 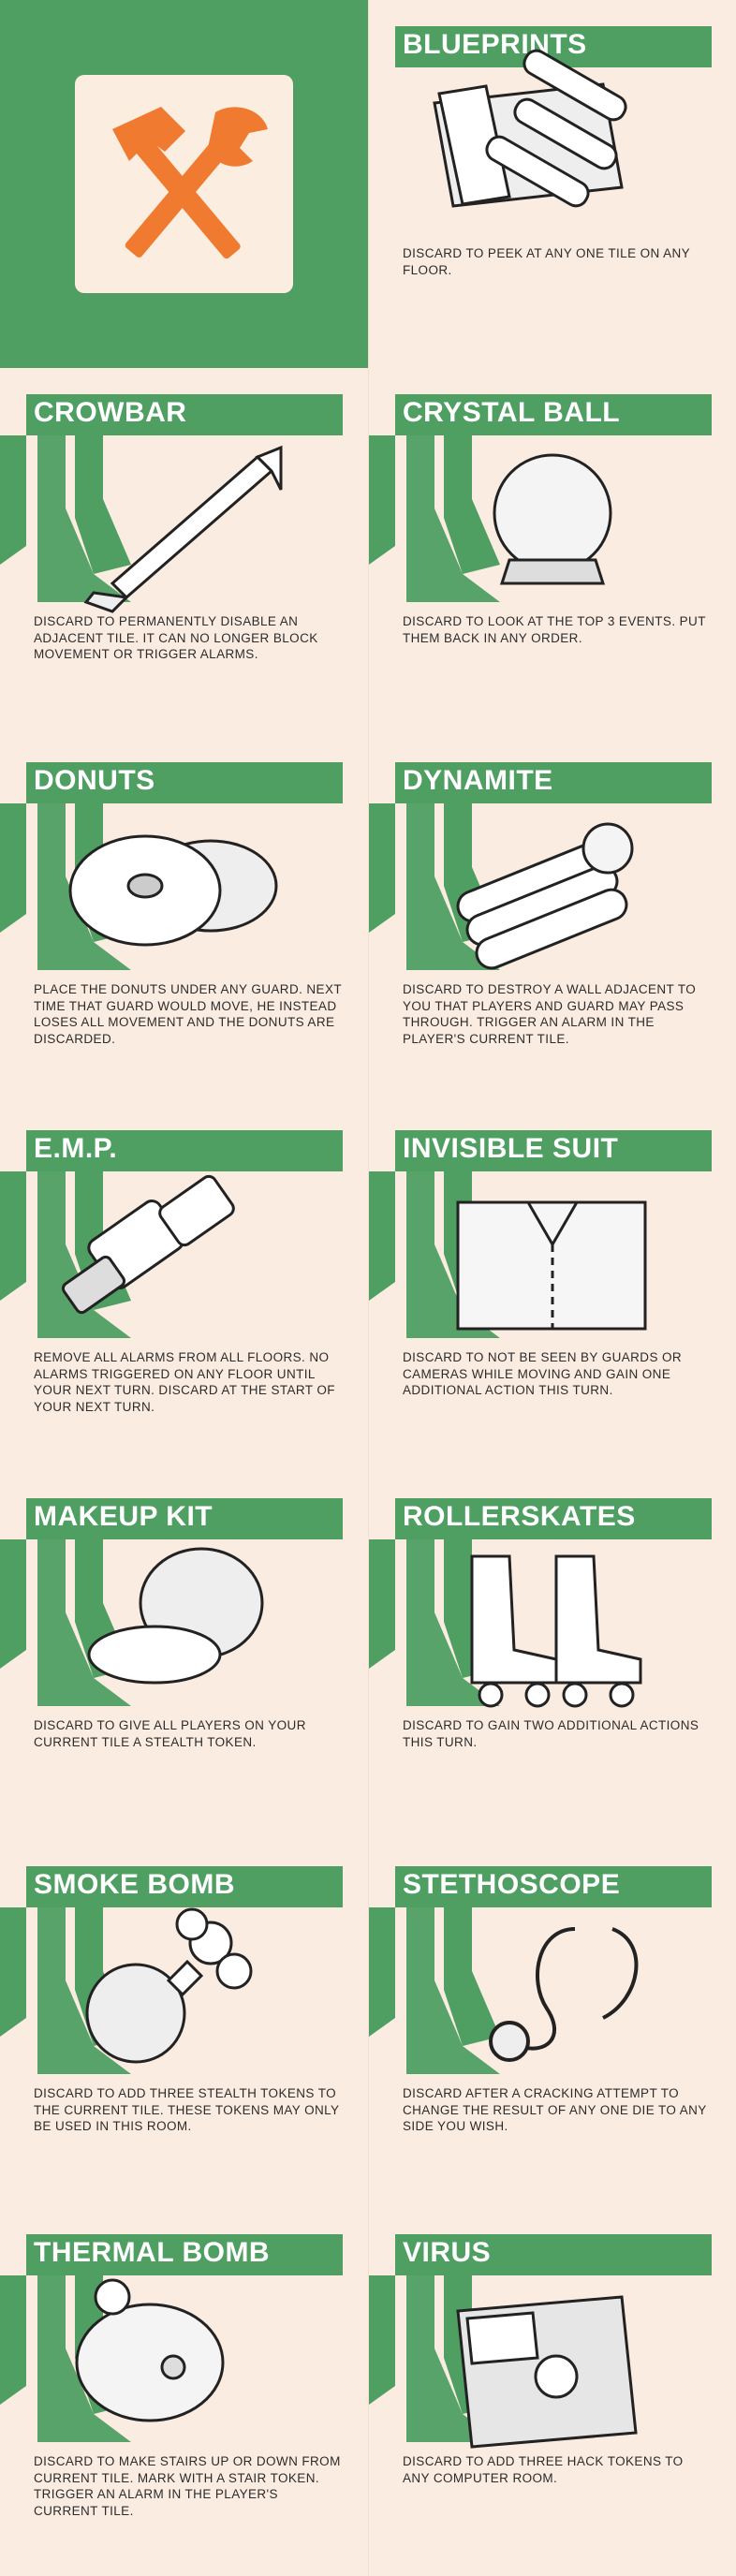 I want to click on invisible-suit-icon, so click(x=551, y=1265).